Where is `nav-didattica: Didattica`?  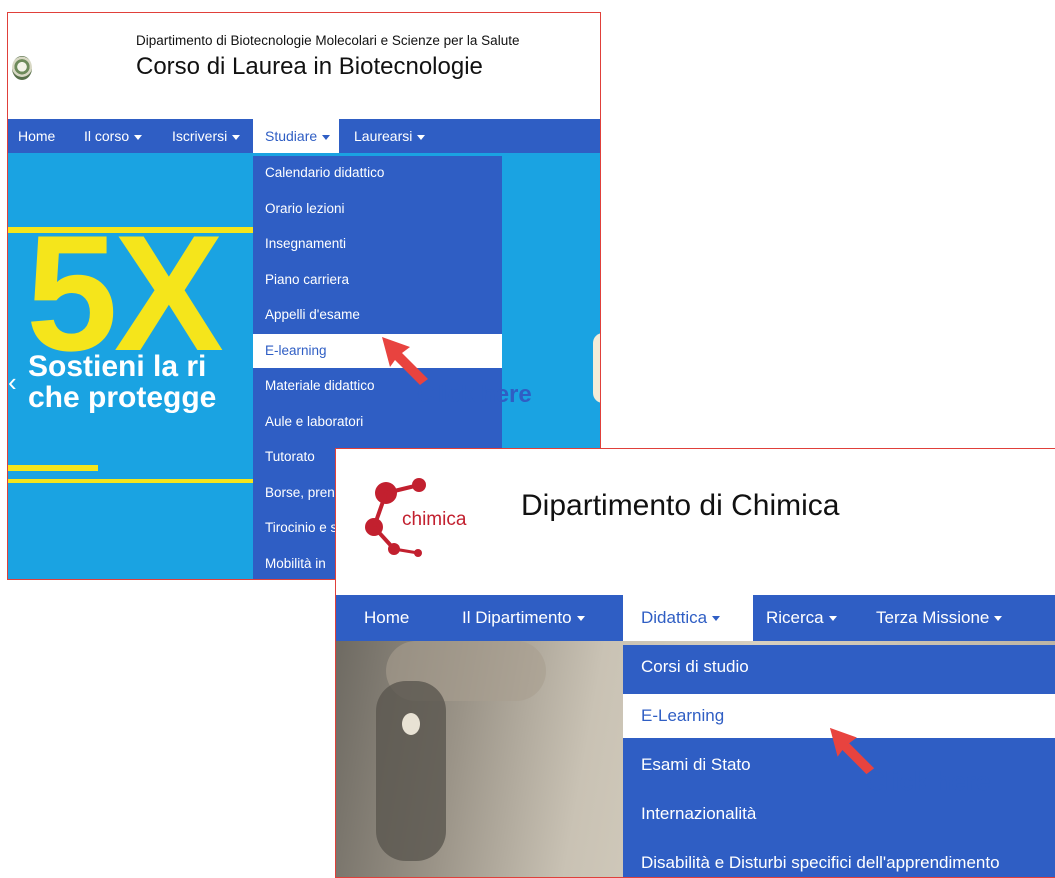 nav-didattica: Didattica is located at coordinates (688, 618).